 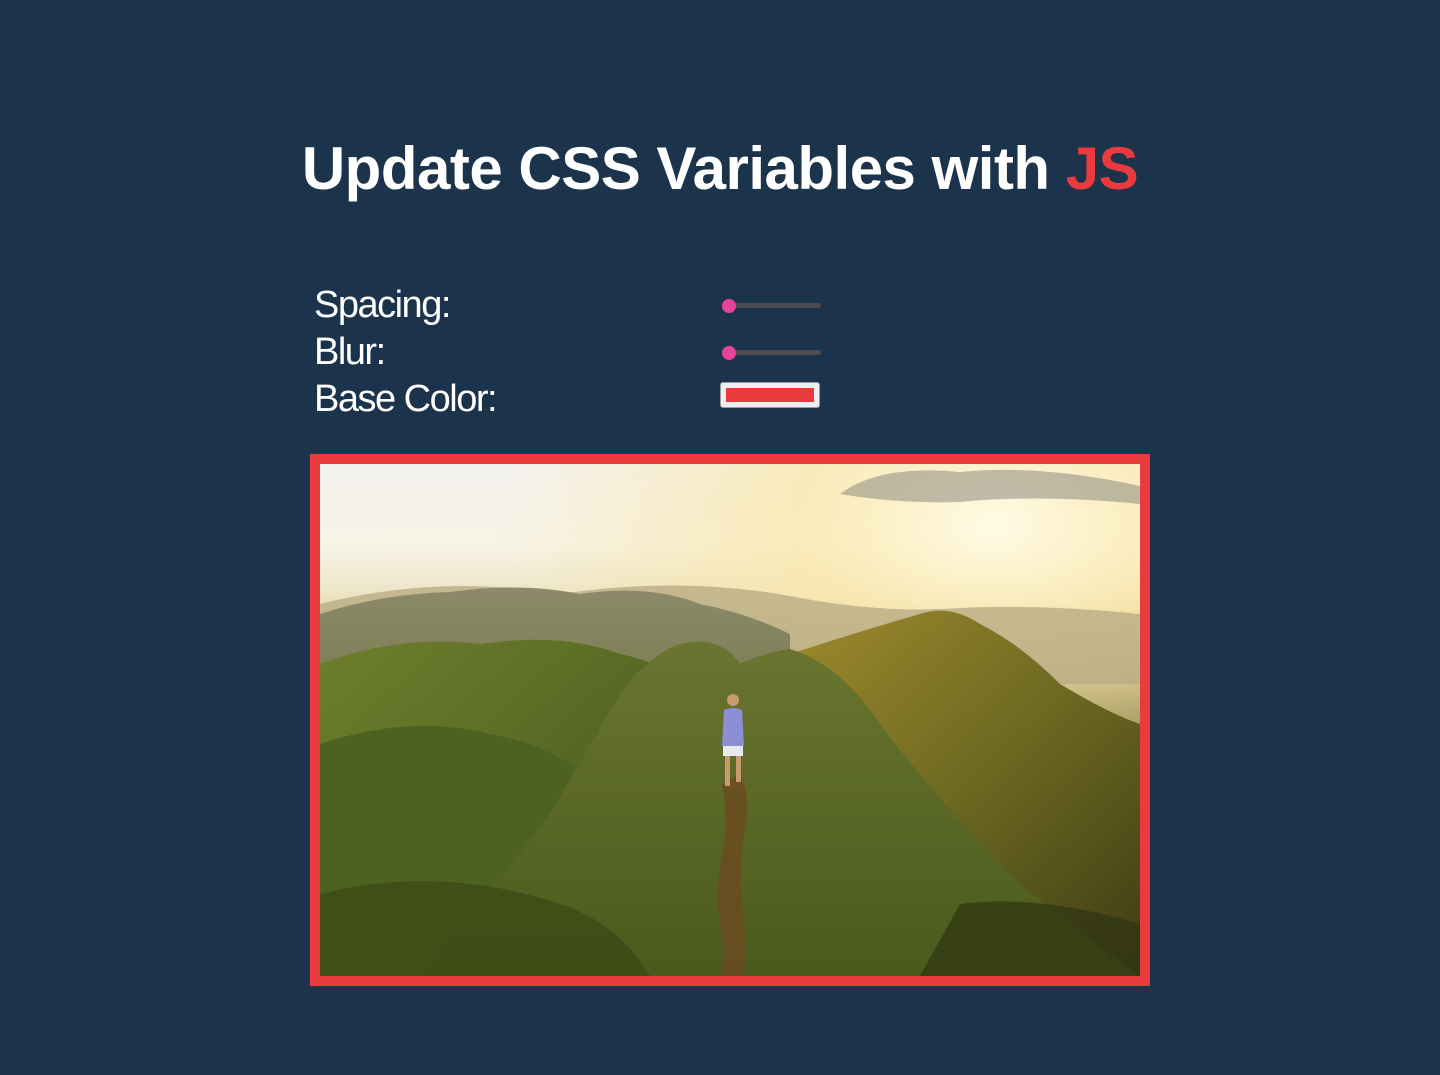 I want to click on spacing-slider-track, so click(x=771, y=305).